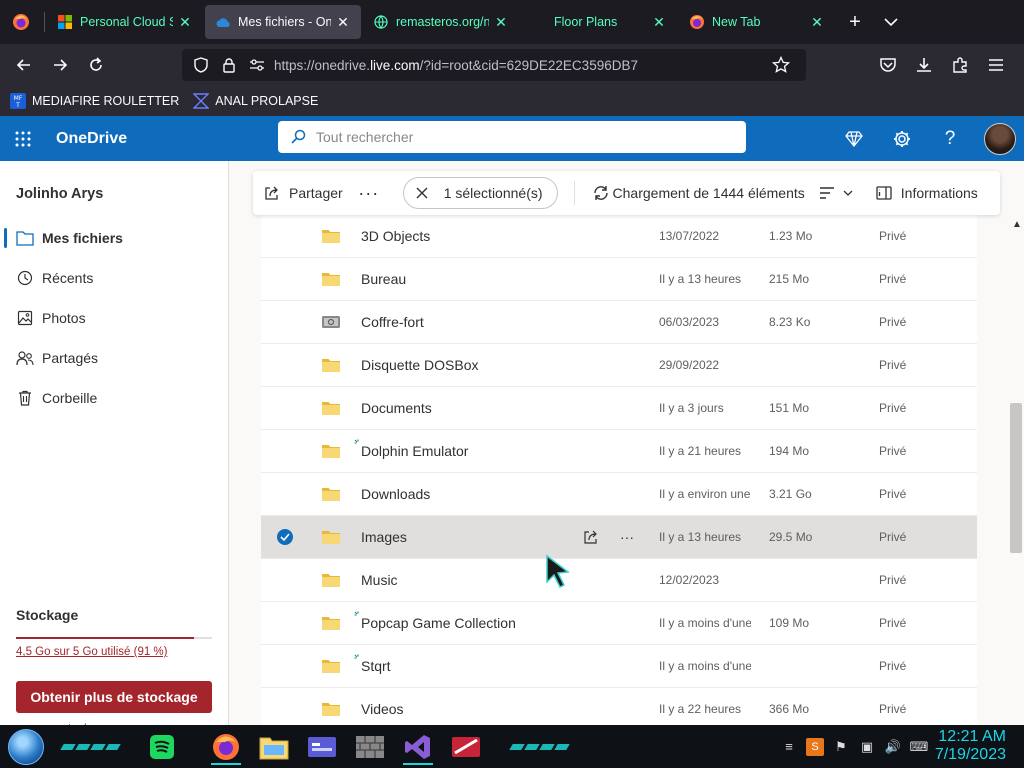  Describe the element at coordinates (257, 65) in the screenshot. I see `permissions-icon` at that location.